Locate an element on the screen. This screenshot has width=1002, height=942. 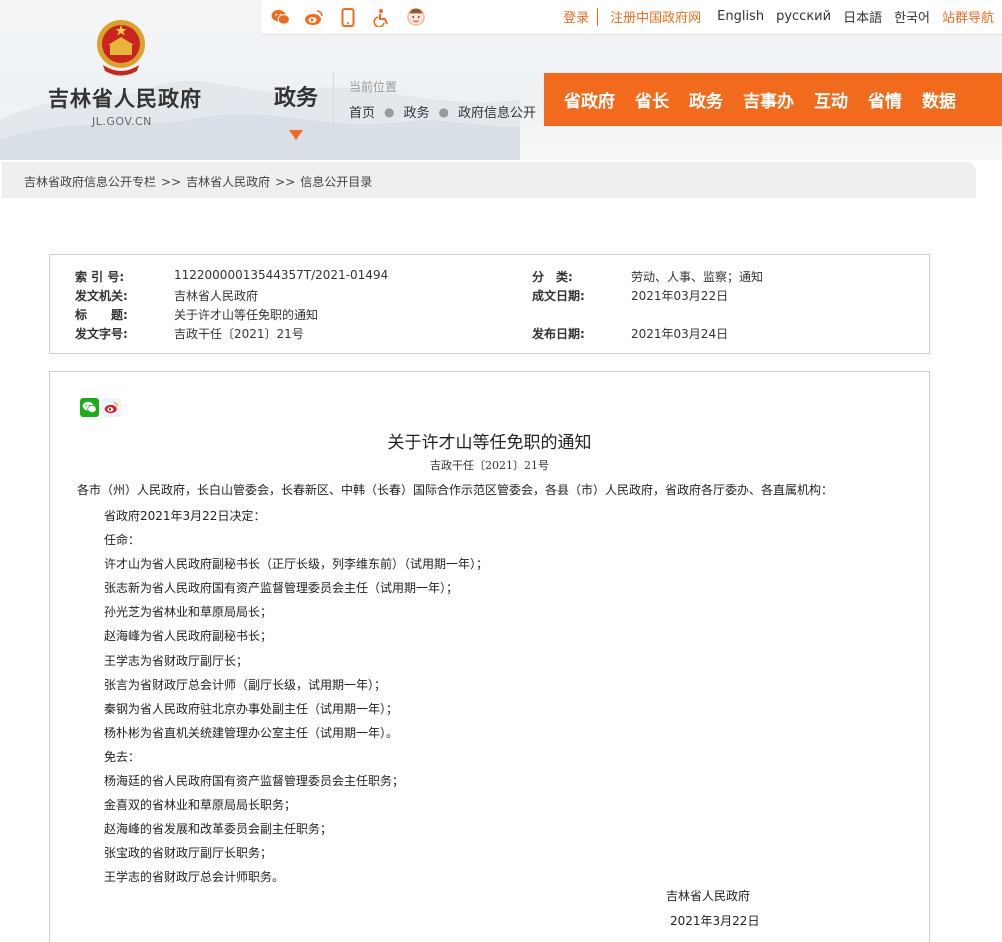
index-label: 索 引 号: is located at coordinates (100, 277).